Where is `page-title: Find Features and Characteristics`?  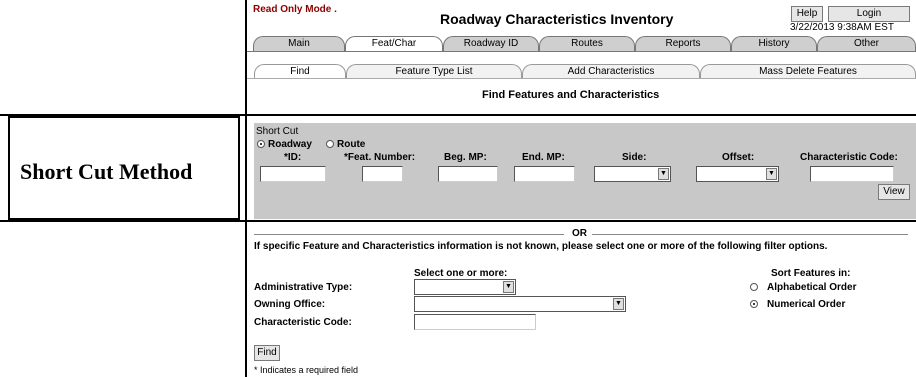
page-title: Find Features and Characteristics is located at coordinates (571, 95).